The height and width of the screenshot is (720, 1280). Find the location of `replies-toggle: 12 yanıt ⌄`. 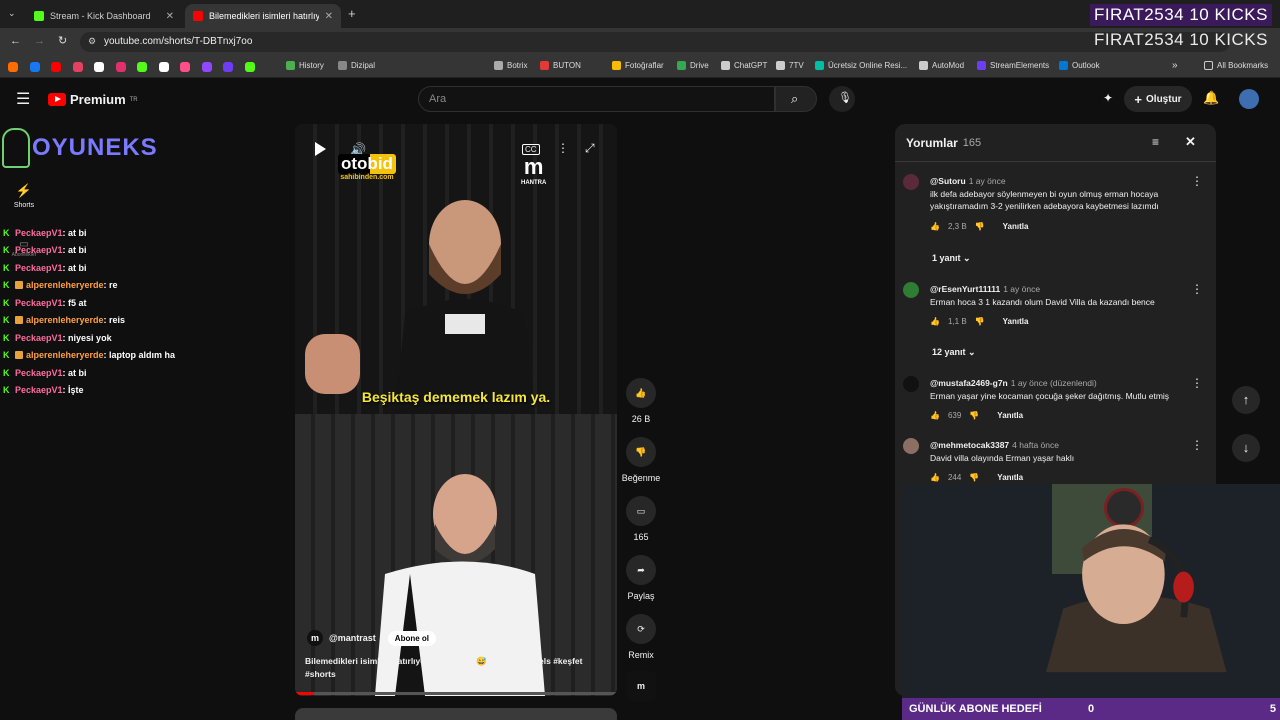

replies-toggle: 12 yanıt ⌄ is located at coordinates (954, 352).